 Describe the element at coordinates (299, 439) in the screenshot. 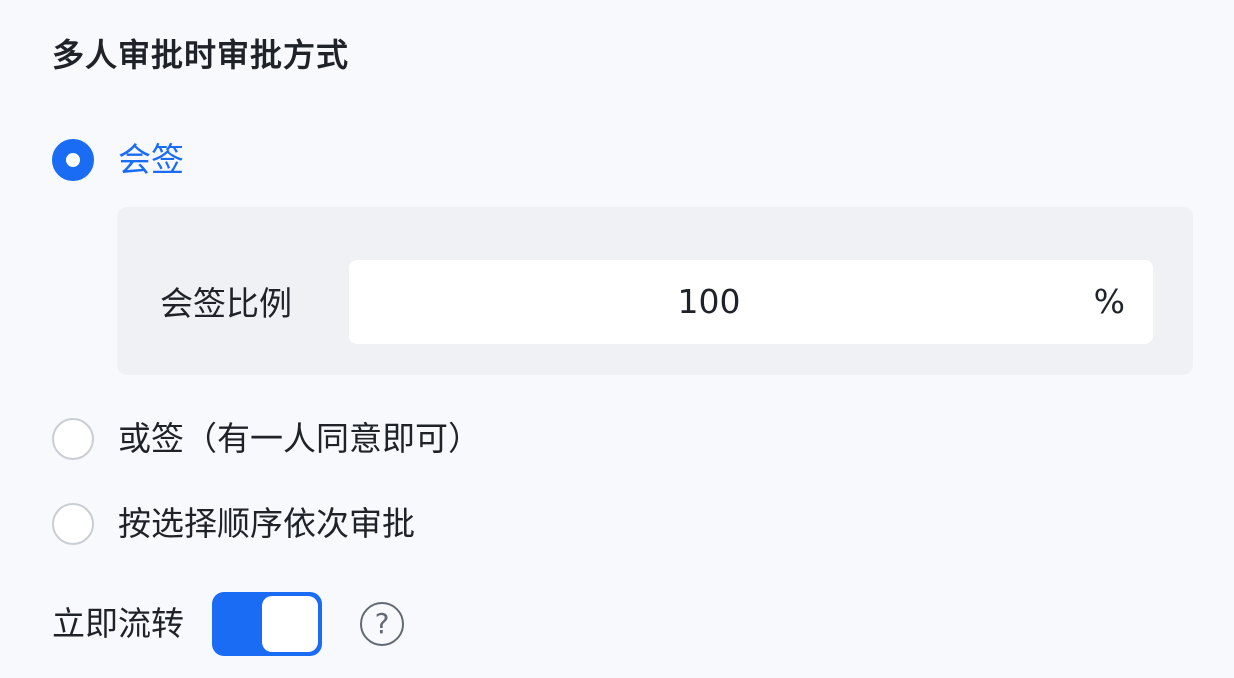

I see `option-or-sign-label: 或签（有一人同意即可）` at that location.